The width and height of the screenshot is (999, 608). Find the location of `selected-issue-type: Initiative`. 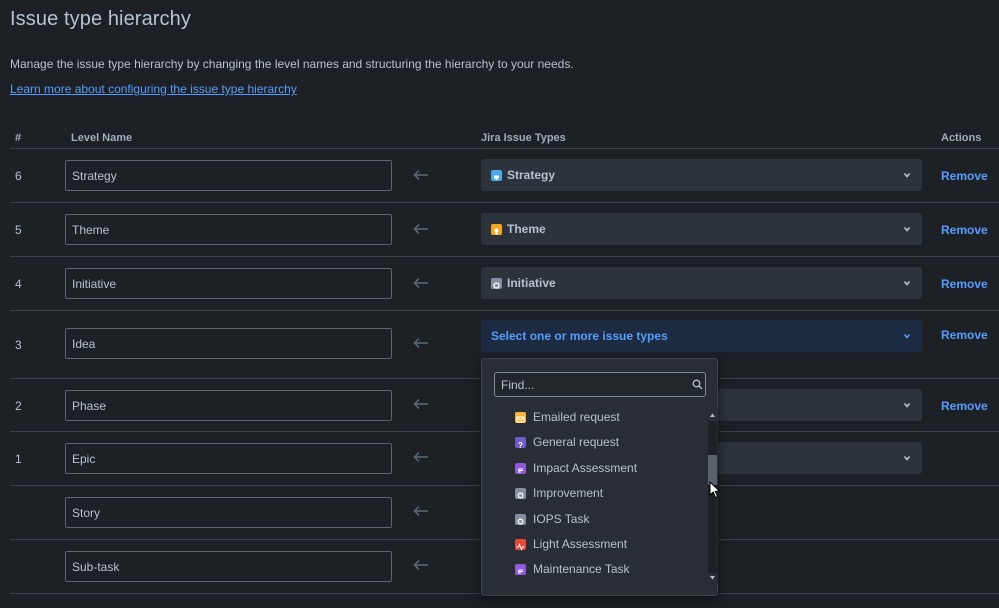

selected-issue-type: Initiative is located at coordinates (531, 283).